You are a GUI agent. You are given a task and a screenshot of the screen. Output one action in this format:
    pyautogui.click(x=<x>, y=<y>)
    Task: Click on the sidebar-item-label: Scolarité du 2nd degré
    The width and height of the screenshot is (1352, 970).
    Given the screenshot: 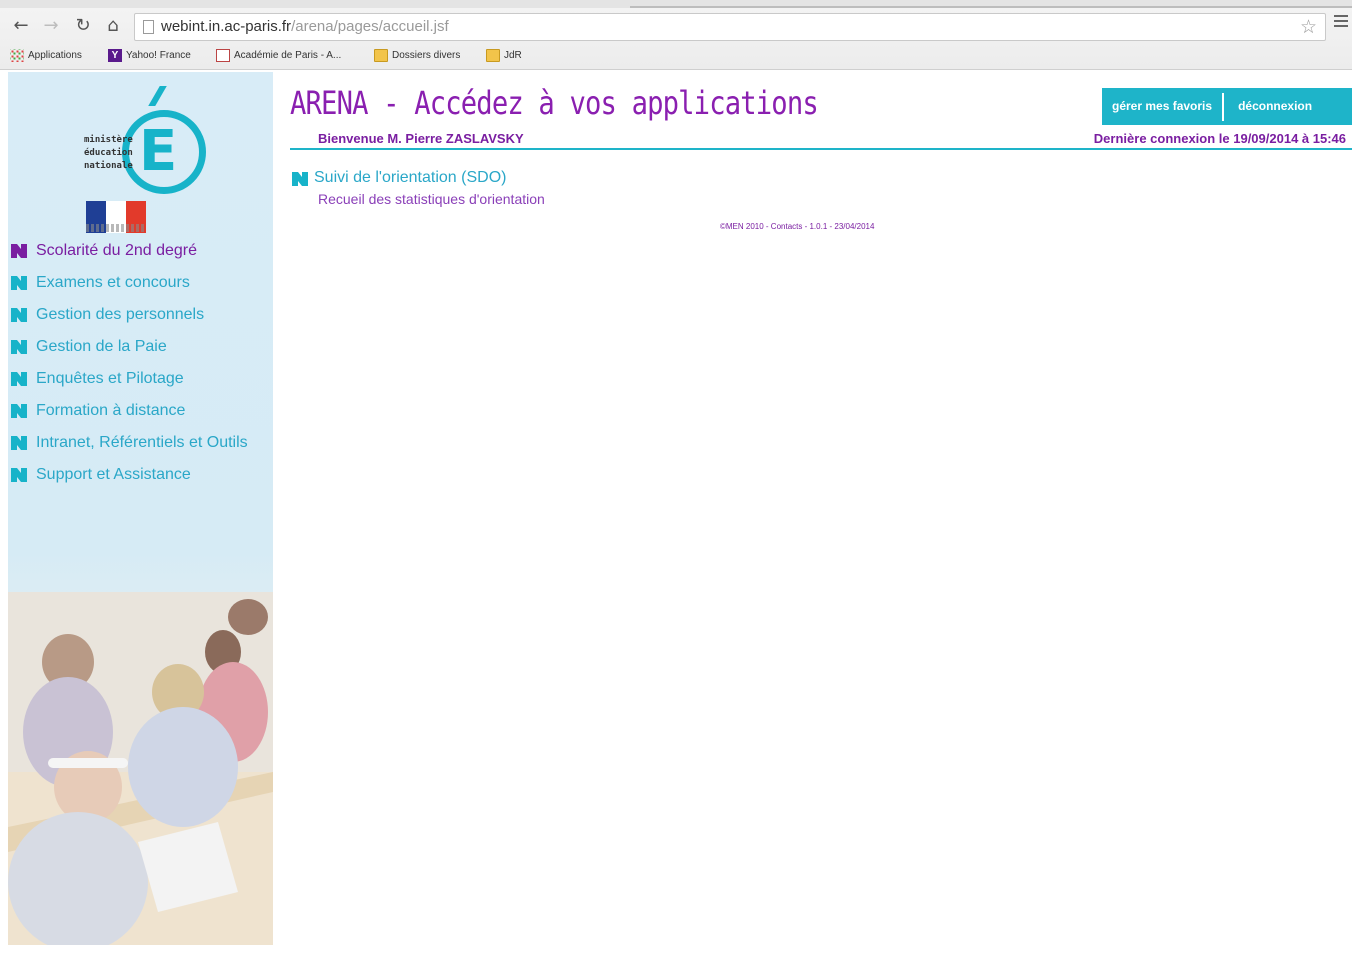 What is the action you would take?
    pyautogui.click(x=116, y=250)
    